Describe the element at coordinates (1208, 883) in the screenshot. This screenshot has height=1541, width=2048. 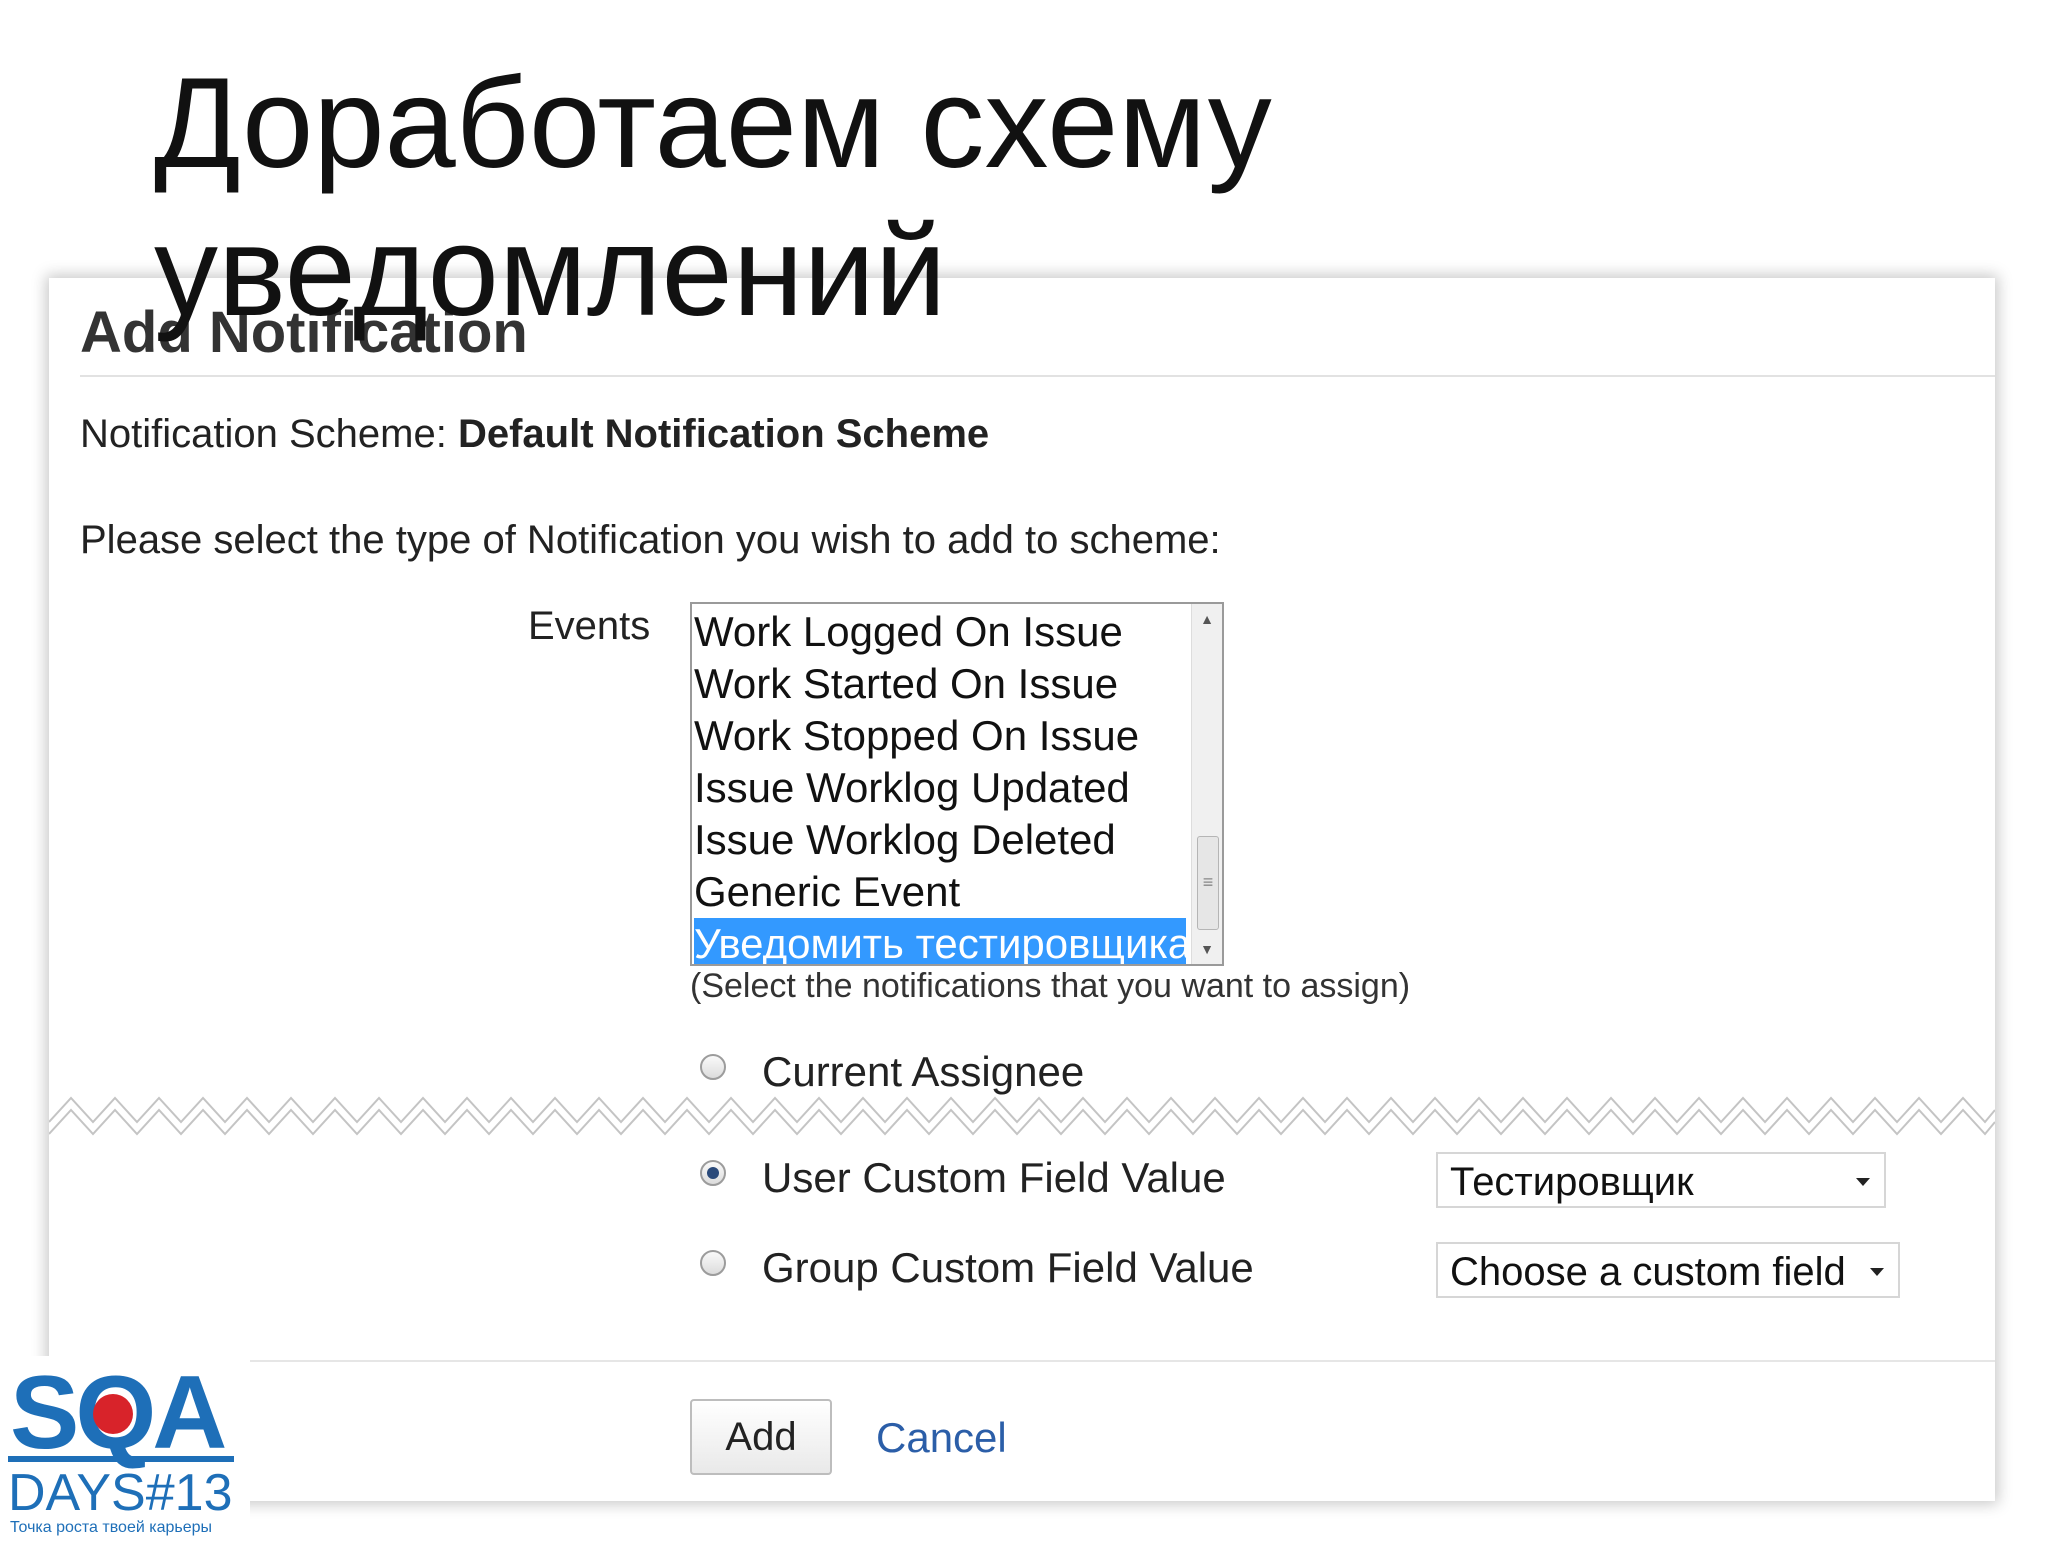
I see `scroll-thumb: ≡` at that location.